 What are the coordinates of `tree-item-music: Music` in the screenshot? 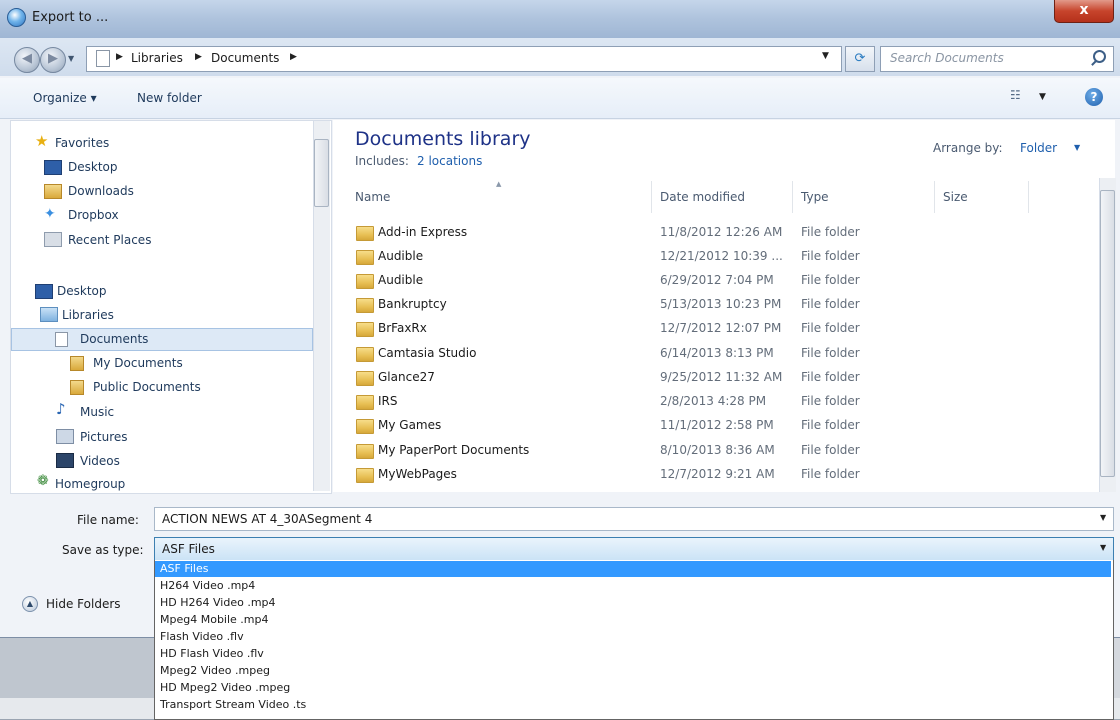 It's located at (97, 412).